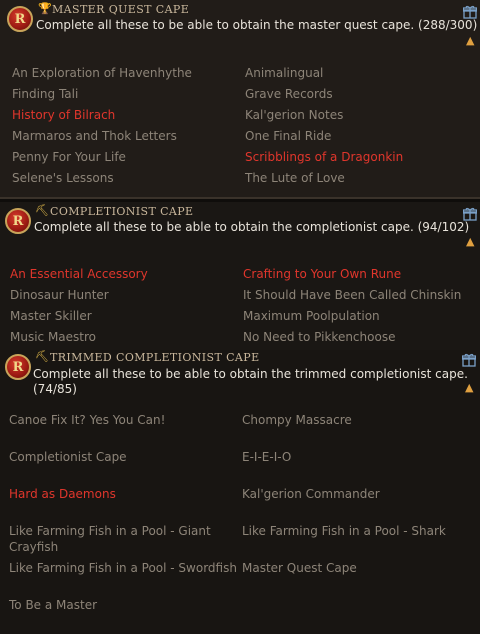  I want to click on list-item: Like Farming Fish in a Pool - Swordfish, so click(123, 568).